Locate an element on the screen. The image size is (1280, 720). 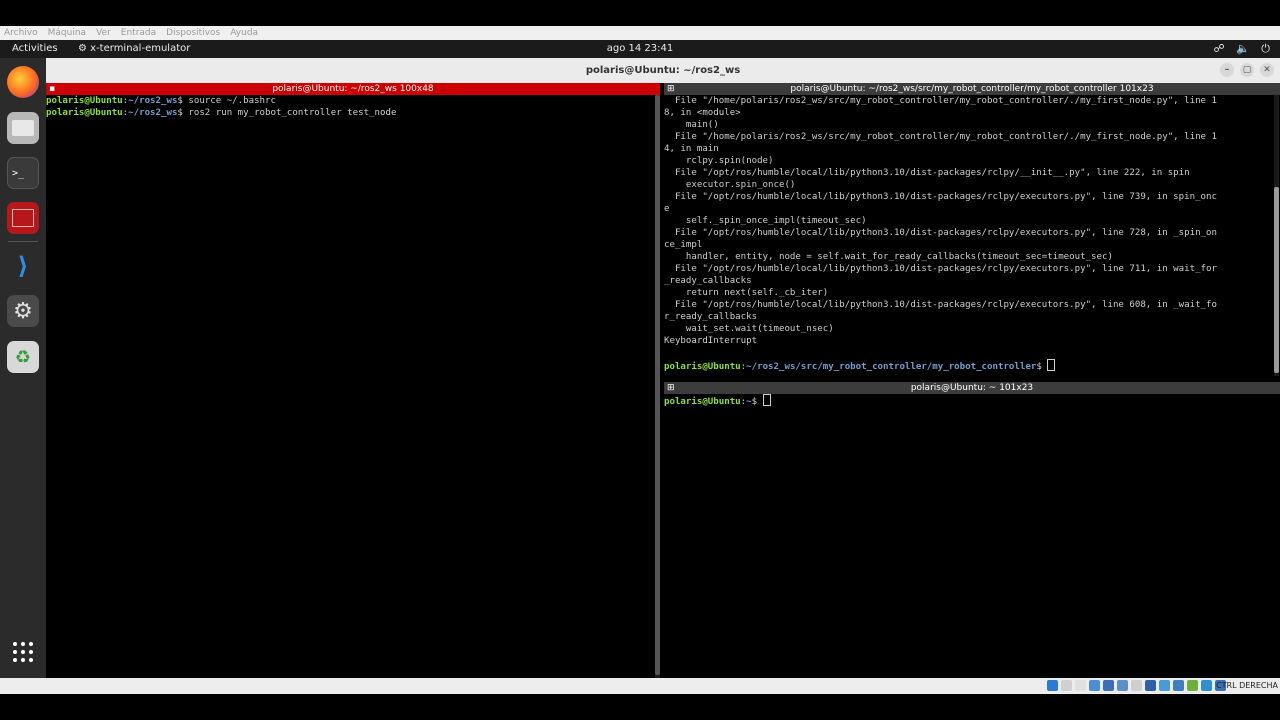
terminal-top-right-scrollbar is located at coordinates (1276, 235).